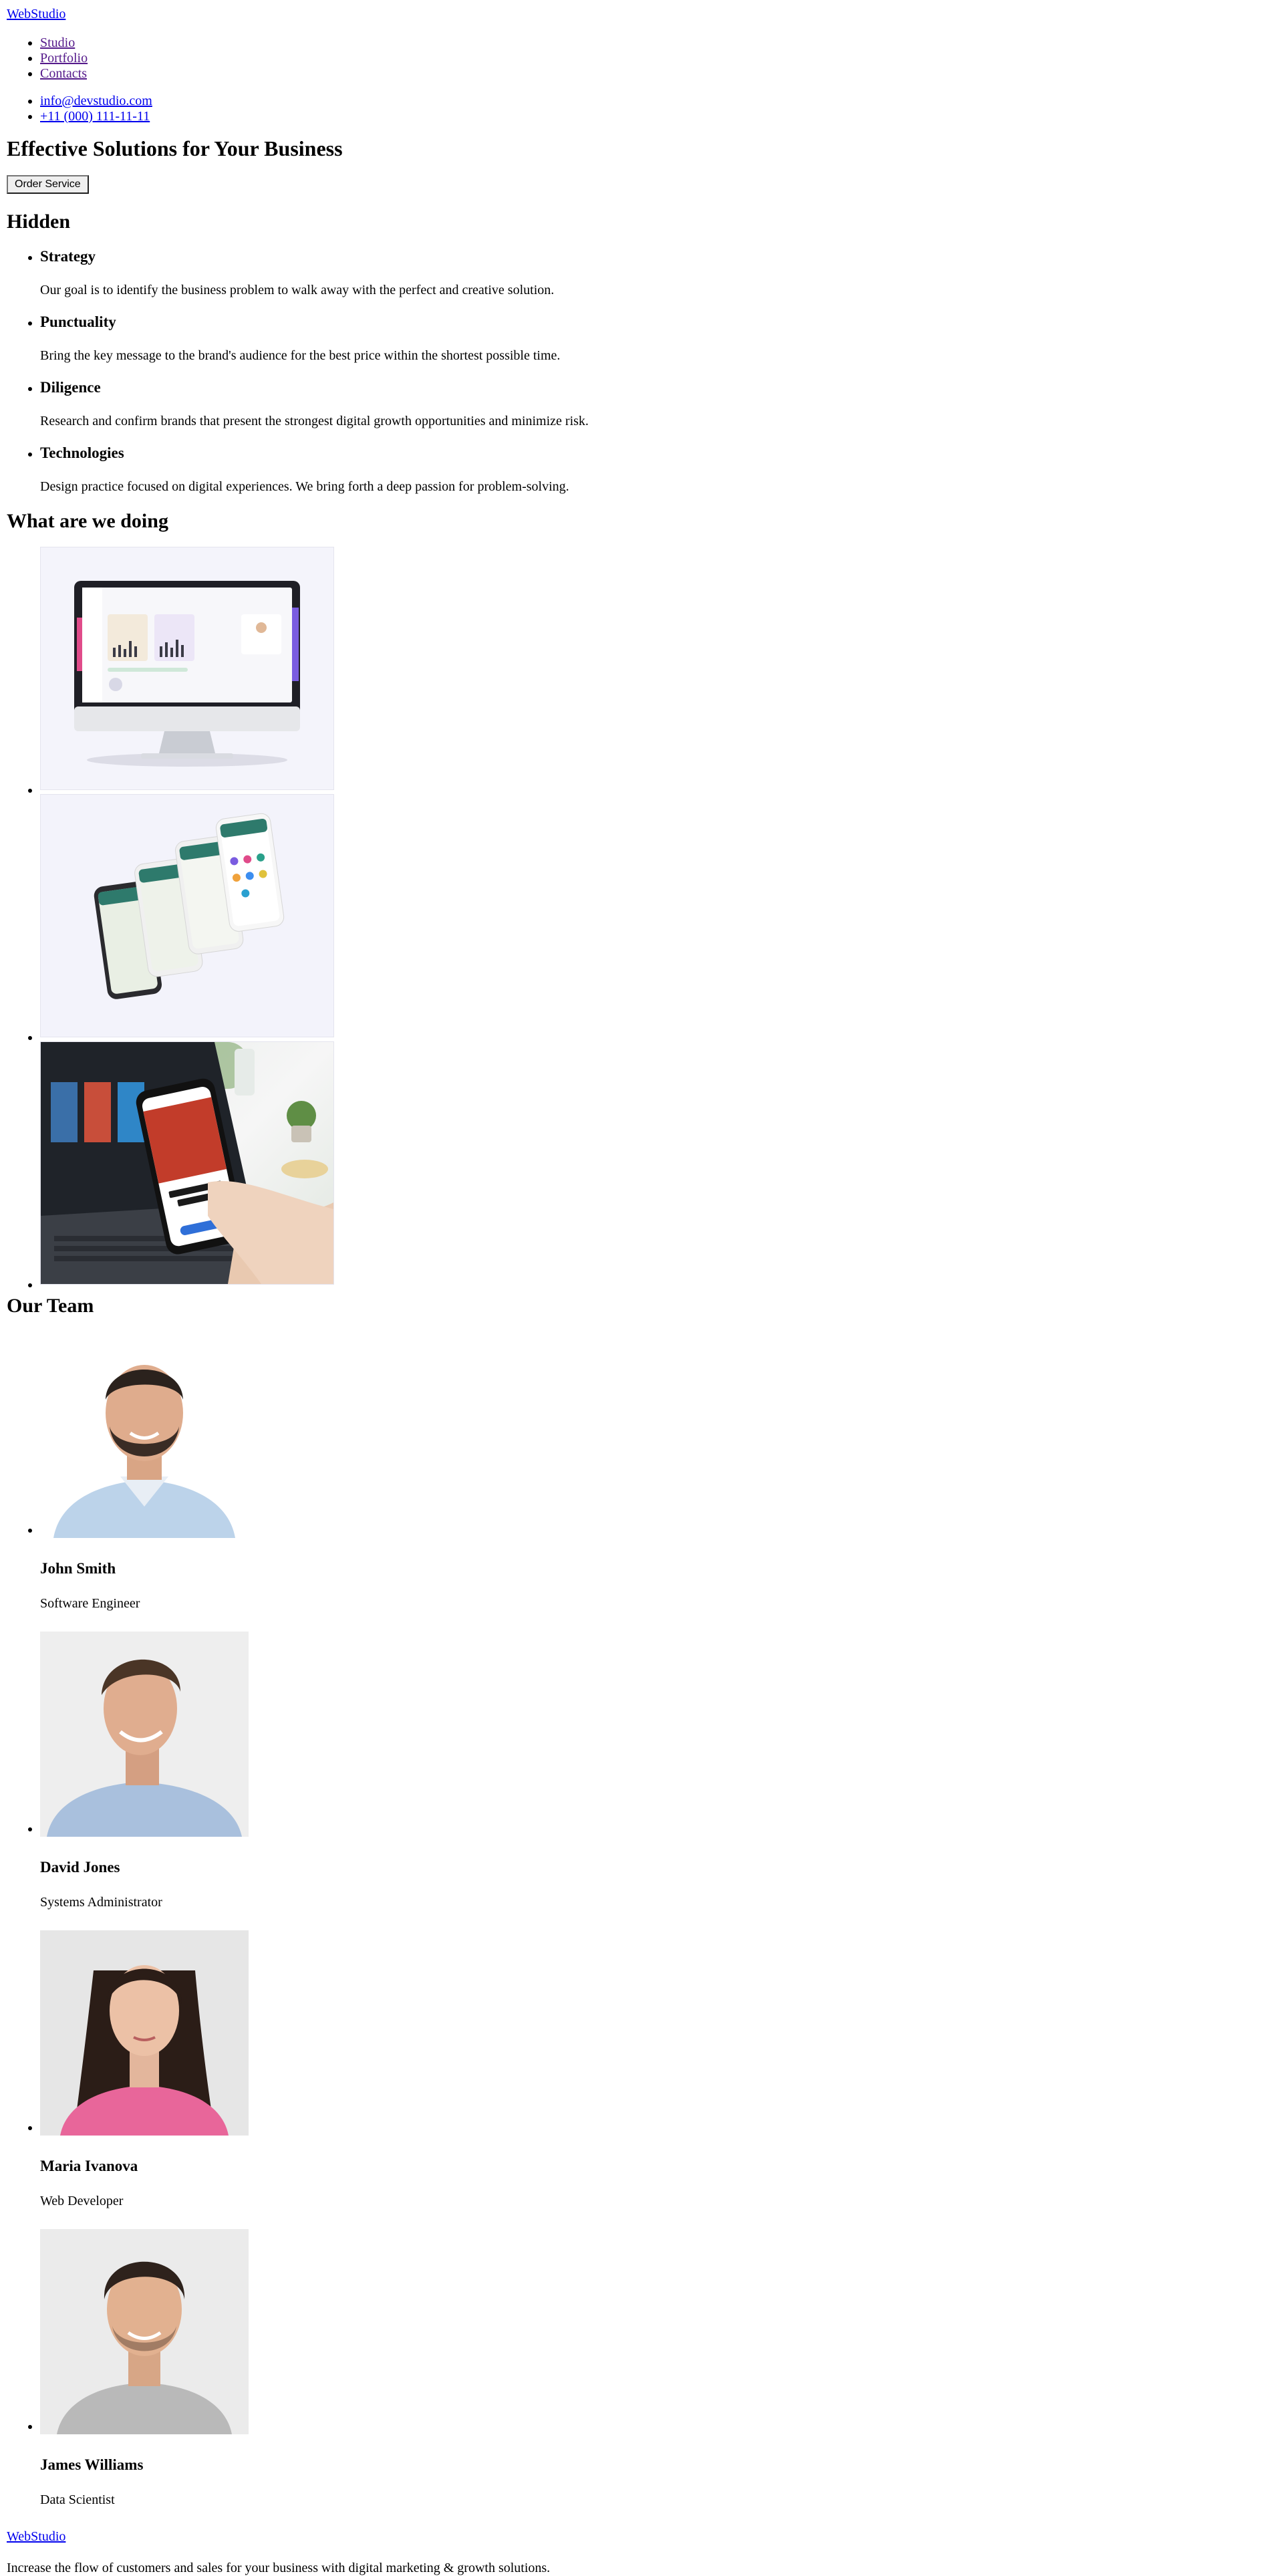 The image size is (1283, 2576). Describe the element at coordinates (80, 1867) in the screenshot. I see `member-name: David Jones` at that location.